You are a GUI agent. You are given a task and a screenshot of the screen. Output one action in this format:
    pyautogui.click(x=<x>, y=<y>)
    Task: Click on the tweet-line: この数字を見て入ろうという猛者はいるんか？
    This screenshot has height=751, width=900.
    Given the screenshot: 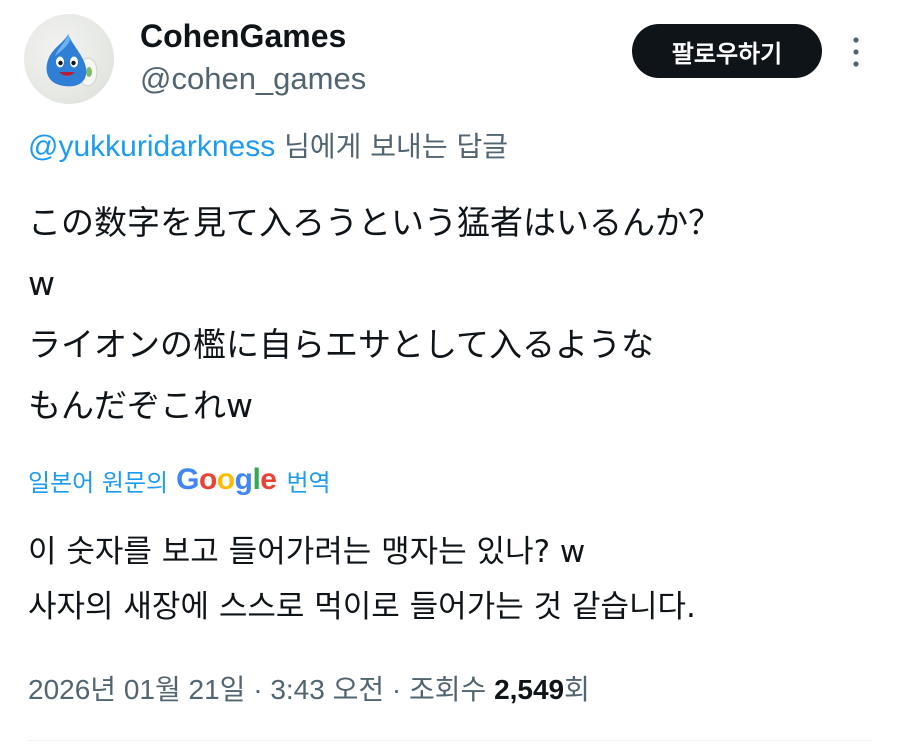 What is the action you would take?
    pyautogui.click(x=374, y=222)
    